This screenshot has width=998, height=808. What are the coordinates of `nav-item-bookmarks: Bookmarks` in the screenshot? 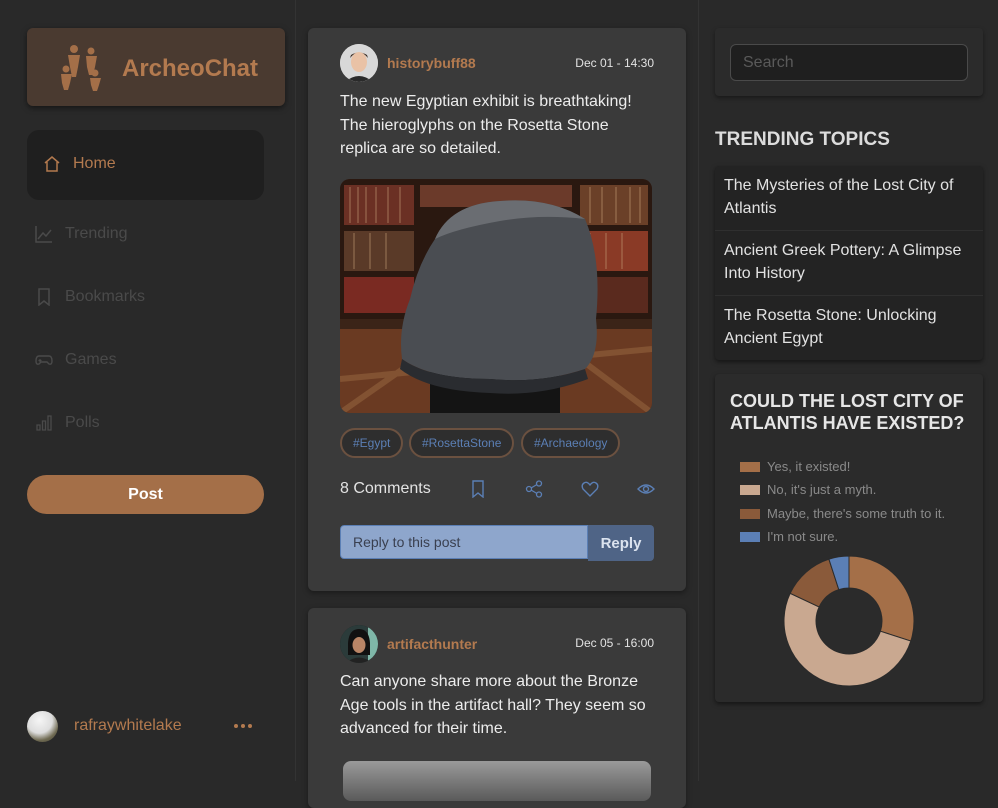 It's located at (90, 297).